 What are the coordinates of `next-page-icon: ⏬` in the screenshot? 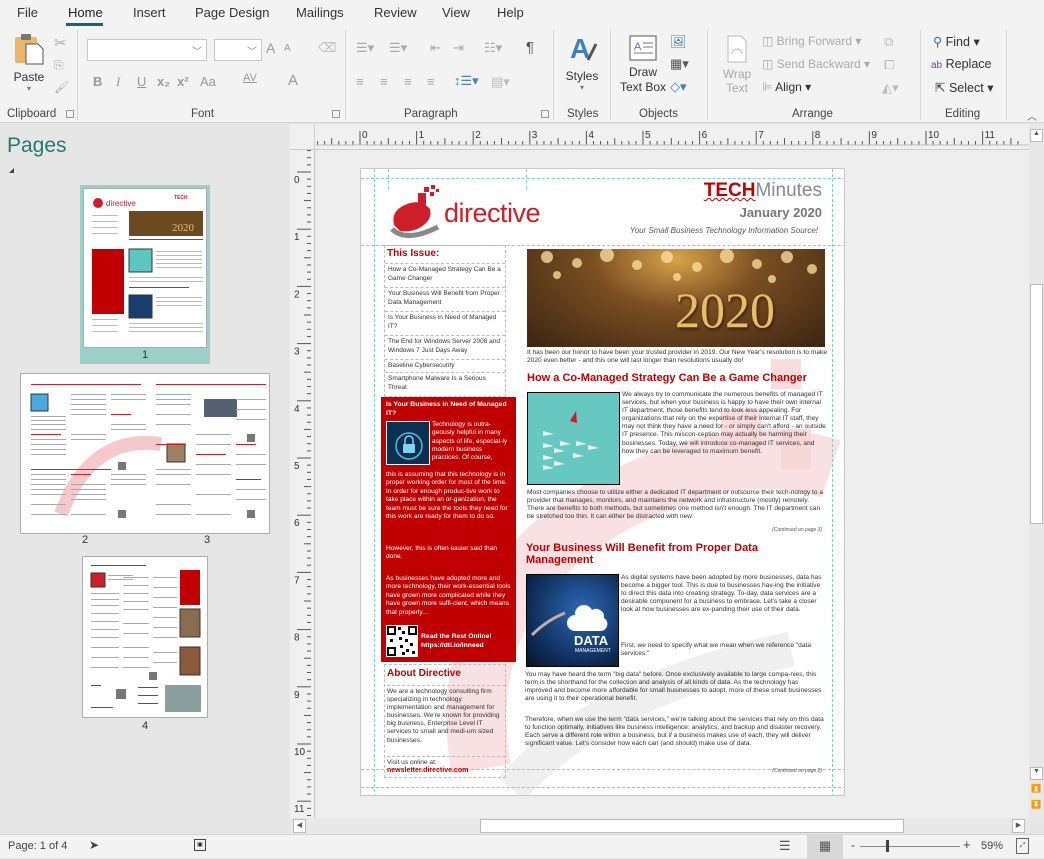 It's located at (1036, 804).